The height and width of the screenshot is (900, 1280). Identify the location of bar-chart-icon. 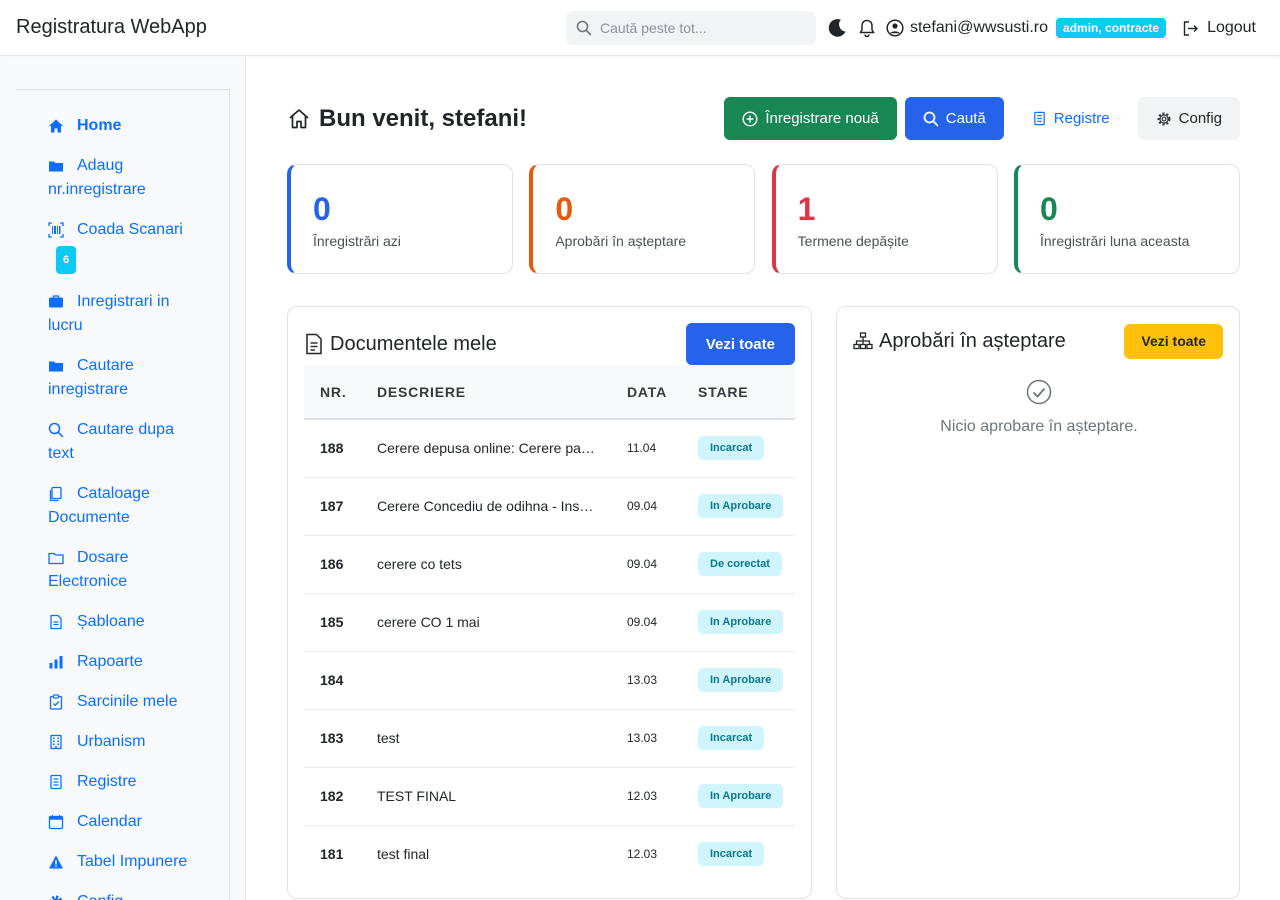
(56, 662).